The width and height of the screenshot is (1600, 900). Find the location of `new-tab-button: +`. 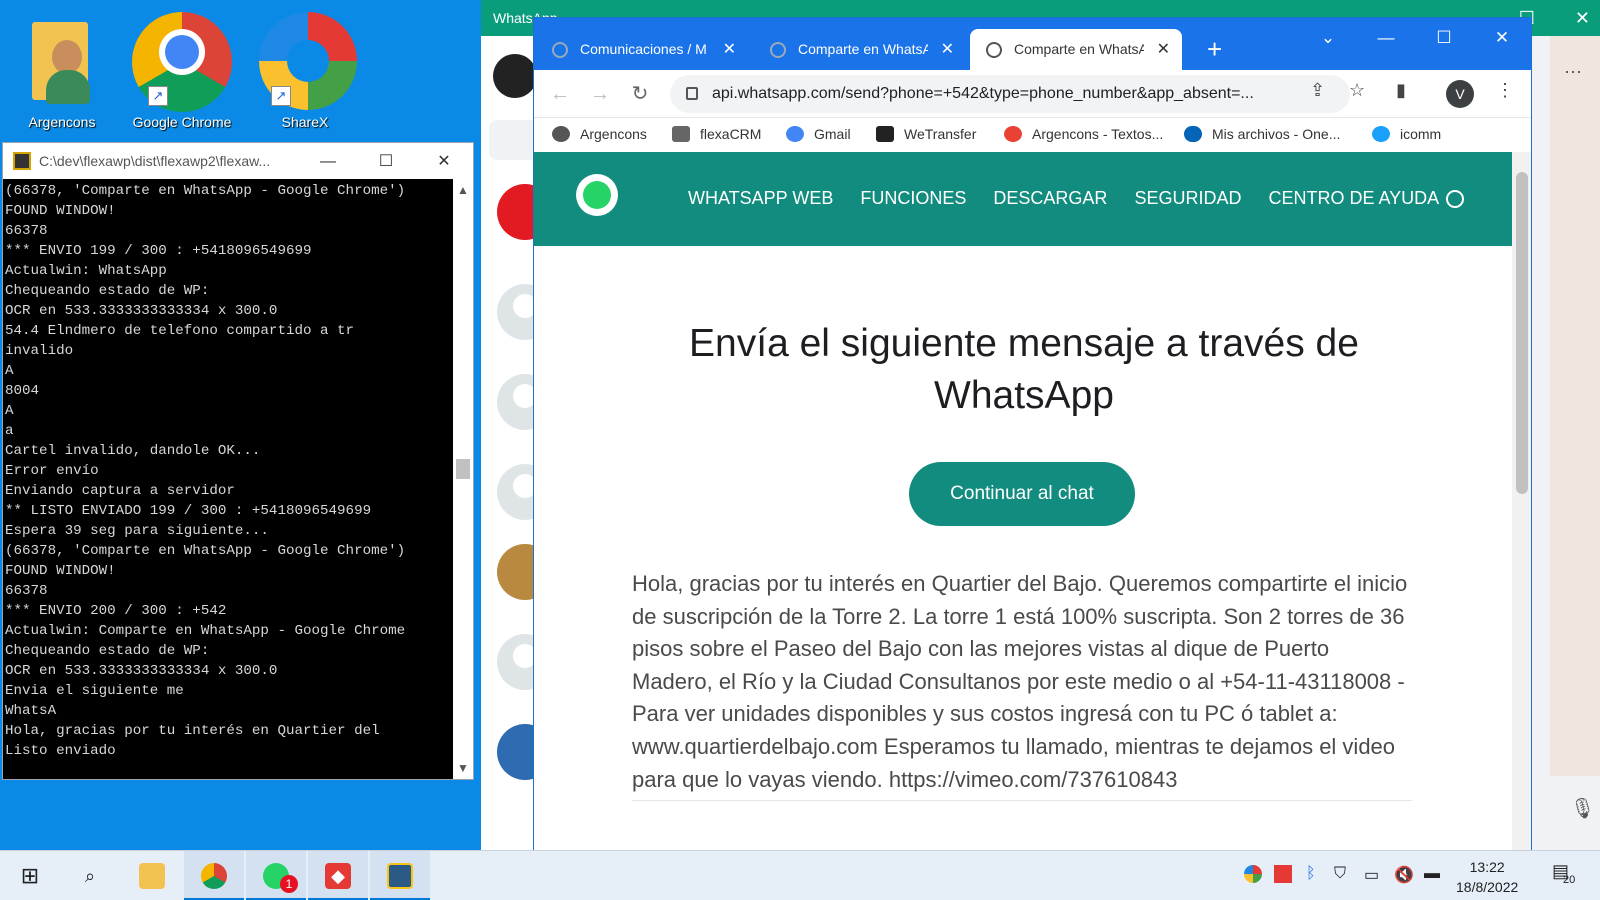

new-tab-button: + is located at coordinates (1214, 49).